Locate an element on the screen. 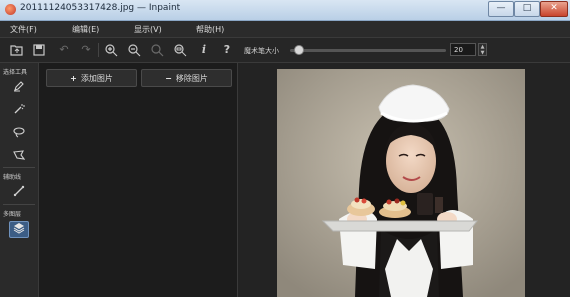  minus-icon: − is located at coordinates (168, 78).